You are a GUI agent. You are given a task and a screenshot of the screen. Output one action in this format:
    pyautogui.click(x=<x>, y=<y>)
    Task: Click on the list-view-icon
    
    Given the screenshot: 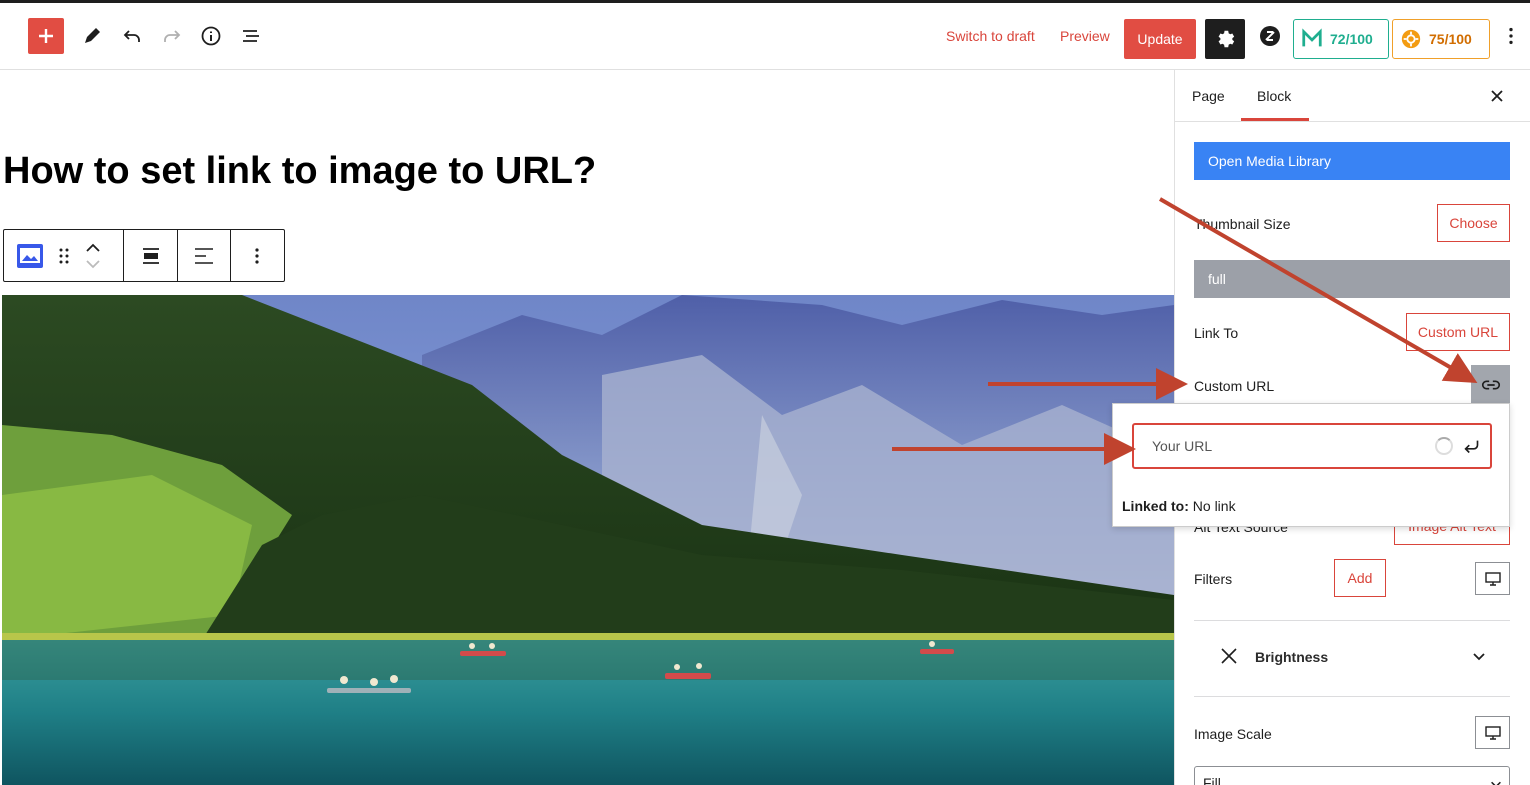 What is the action you would take?
    pyautogui.click(x=251, y=36)
    